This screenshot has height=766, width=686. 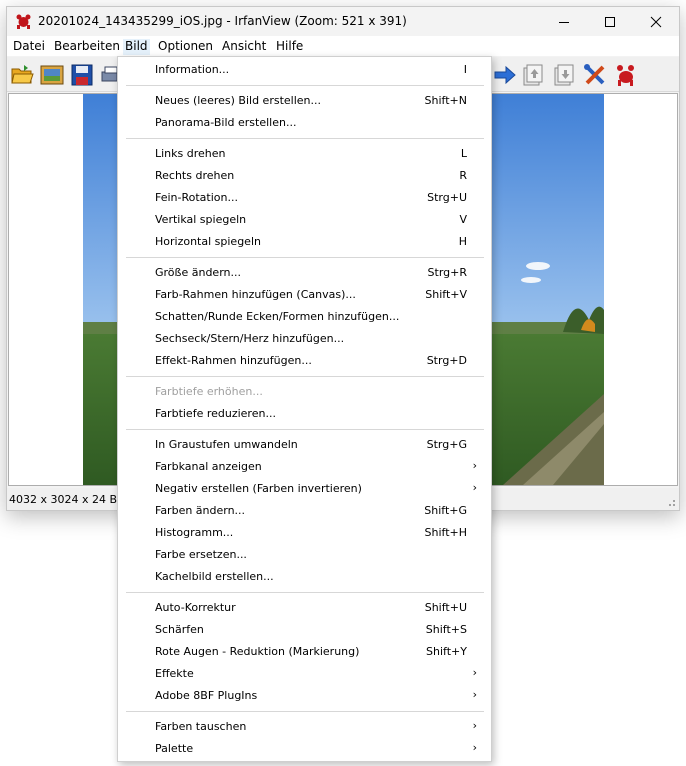 What do you see at coordinates (258, 488) in the screenshot?
I see `menu-item-label: Negativ erstellen (Farben invertieren)` at bounding box center [258, 488].